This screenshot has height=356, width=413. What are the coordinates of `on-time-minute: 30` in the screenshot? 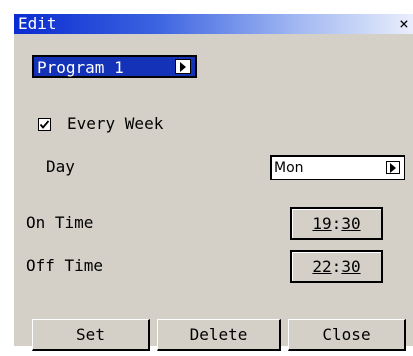 It's located at (350, 223).